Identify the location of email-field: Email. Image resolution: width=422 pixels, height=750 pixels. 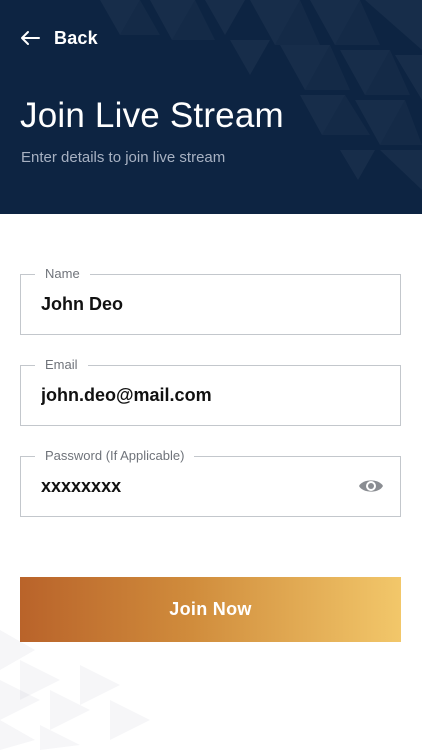
(210, 391).